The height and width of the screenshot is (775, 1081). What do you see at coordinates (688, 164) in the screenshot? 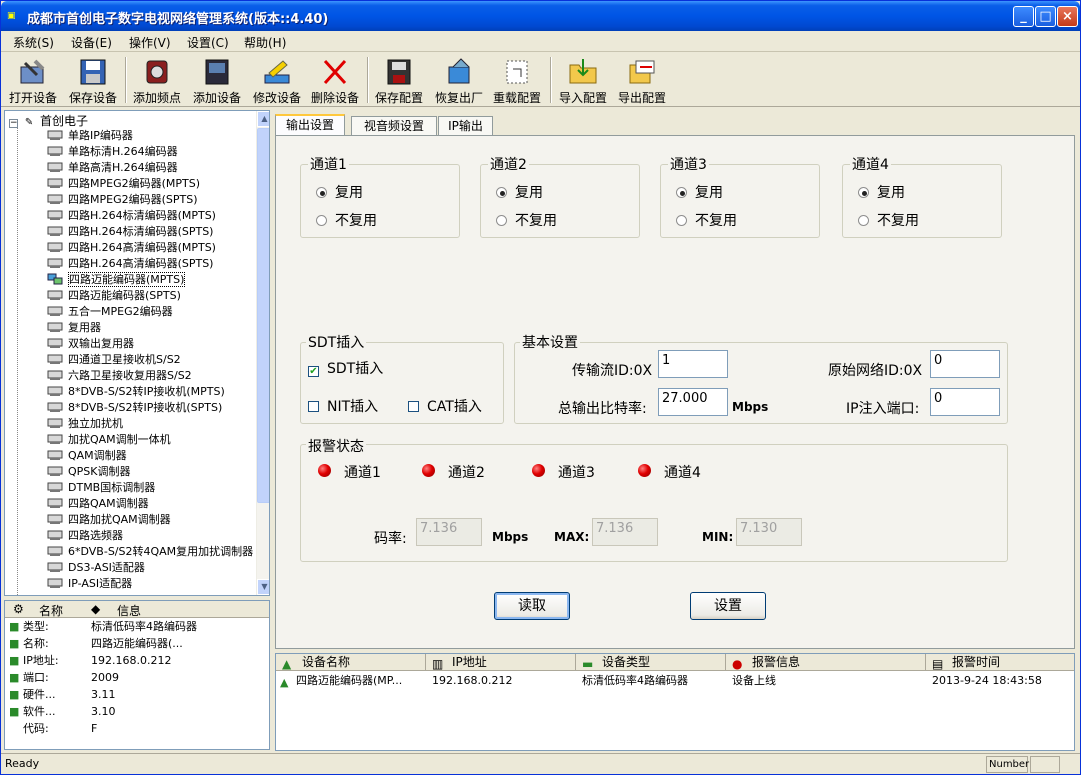
I see `channel-3-title: 通道3` at bounding box center [688, 164].